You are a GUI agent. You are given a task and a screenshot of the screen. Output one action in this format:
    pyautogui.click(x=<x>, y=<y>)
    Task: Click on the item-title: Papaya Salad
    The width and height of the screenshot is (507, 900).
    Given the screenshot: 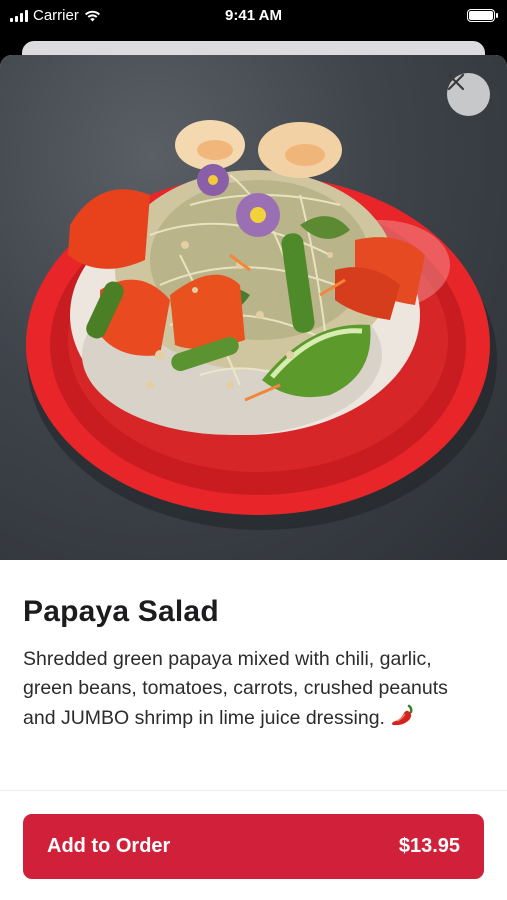 What is the action you would take?
    pyautogui.click(x=121, y=611)
    